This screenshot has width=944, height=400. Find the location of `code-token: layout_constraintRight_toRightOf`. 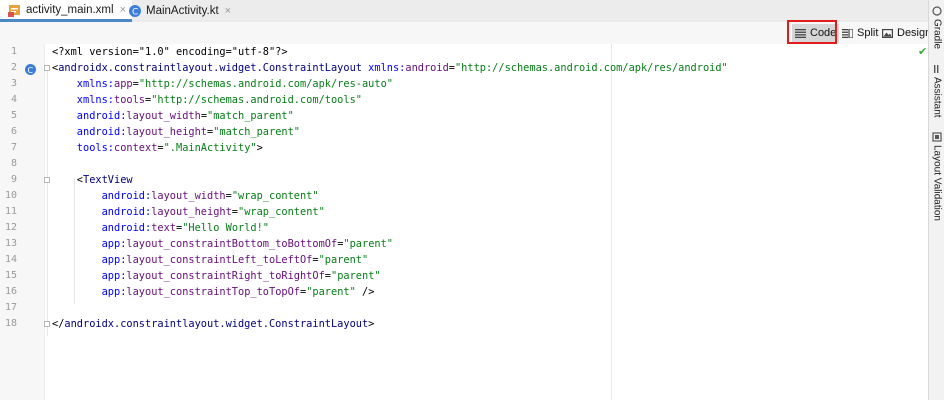

code-token: layout_constraintRight_toRightOf is located at coordinates (225, 276).